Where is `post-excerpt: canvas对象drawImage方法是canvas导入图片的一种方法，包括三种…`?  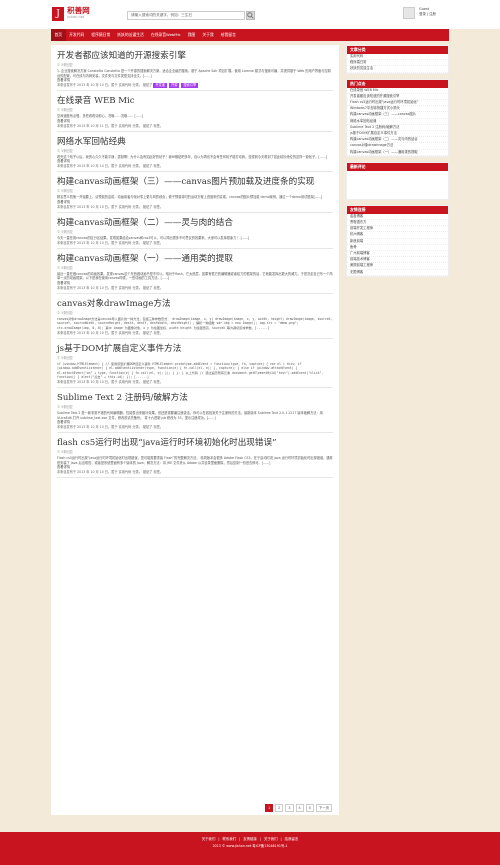 post-excerpt: canvas对象drawImage方法是canvas导入图片的一种方法，包括三种… is located at coordinates (195, 323).